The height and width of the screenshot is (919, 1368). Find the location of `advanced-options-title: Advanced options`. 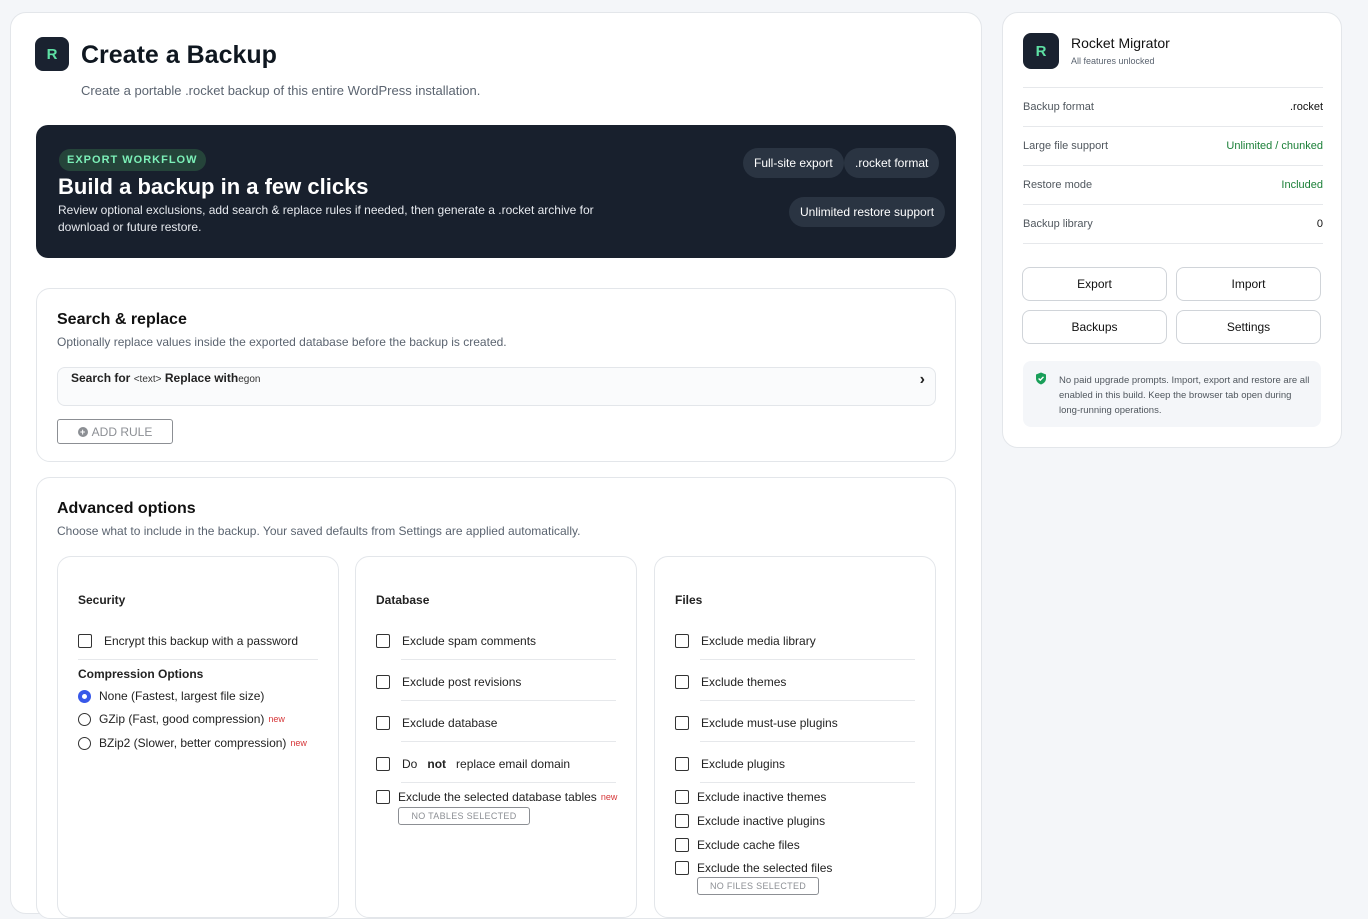

advanced-options-title: Advanced options is located at coordinates (126, 508).